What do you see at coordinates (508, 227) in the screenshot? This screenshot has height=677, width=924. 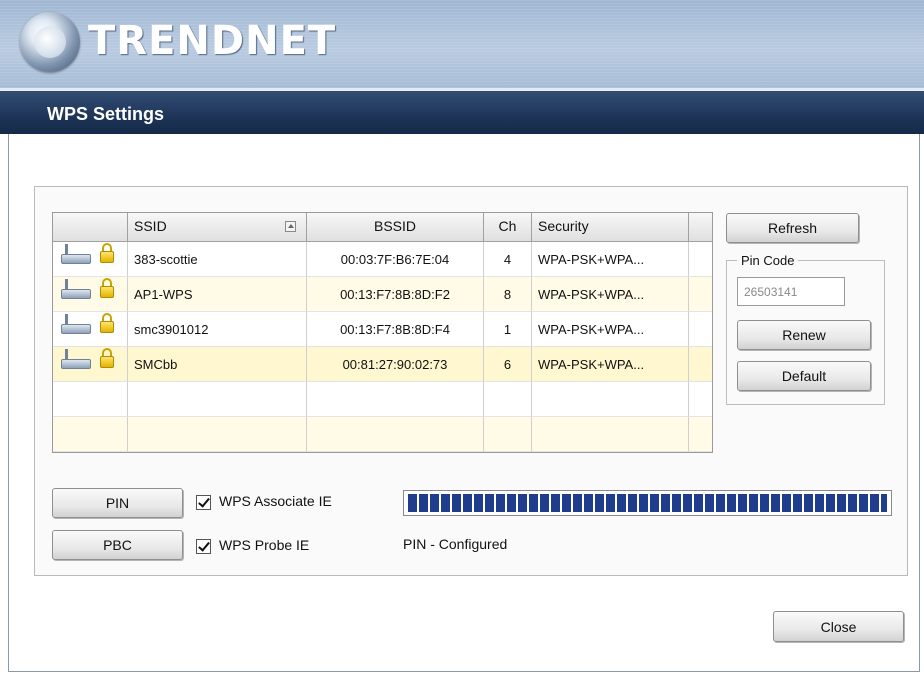 I see `column-header-channel: Ch` at bounding box center [508, 227].